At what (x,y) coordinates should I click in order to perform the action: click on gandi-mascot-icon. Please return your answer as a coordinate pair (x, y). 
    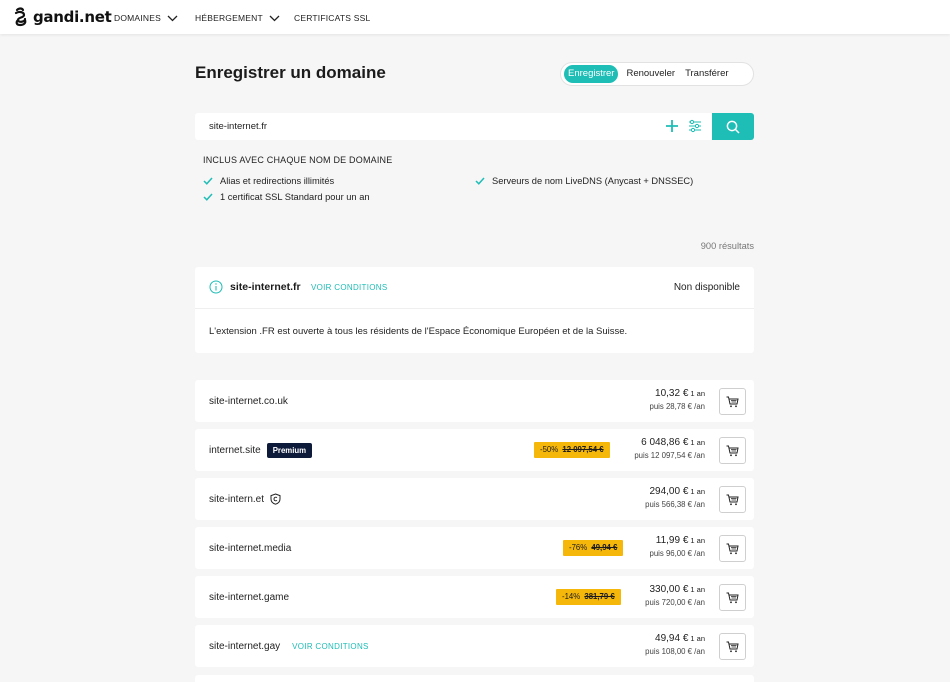
    Looking at the image, I should click on (20, 17).